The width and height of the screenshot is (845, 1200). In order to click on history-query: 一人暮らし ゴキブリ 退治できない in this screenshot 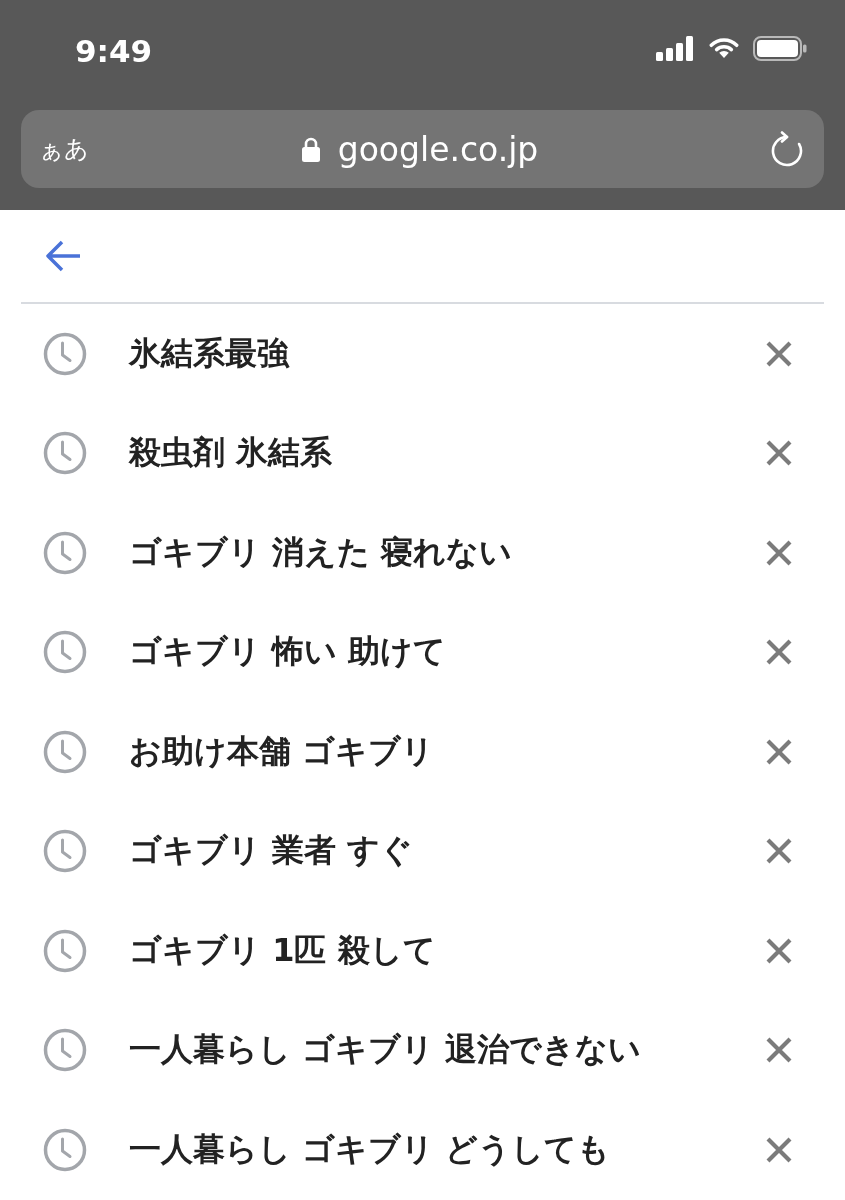, I will do `click(447, 1050)`.